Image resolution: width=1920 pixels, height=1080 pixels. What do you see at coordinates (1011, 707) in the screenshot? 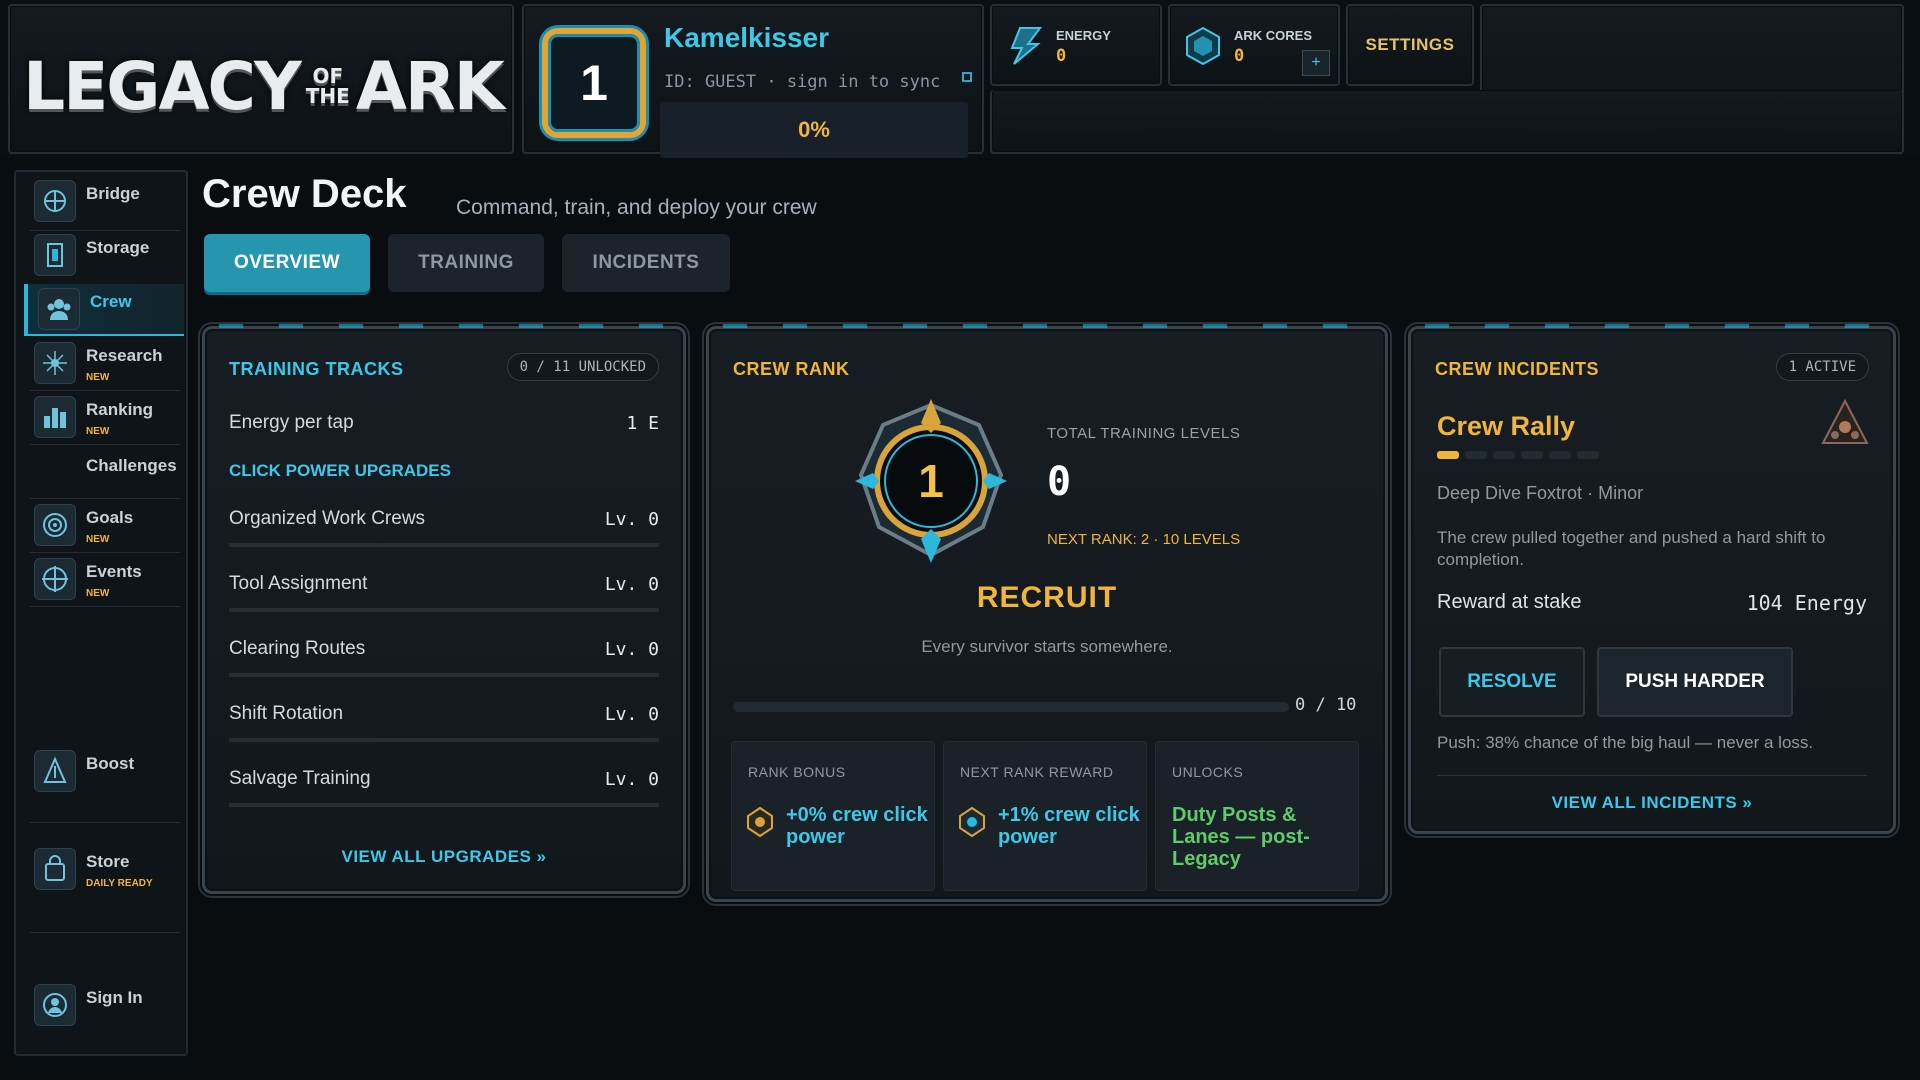
I see `rank-progress-bar` at bounding box center [1011, 707].